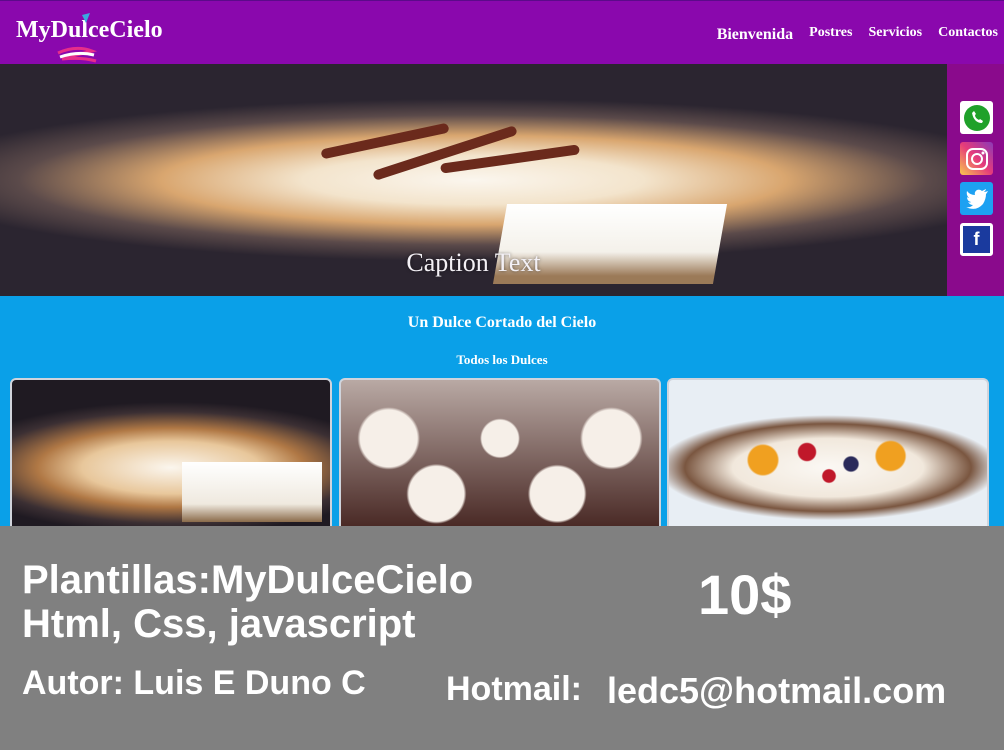  I want to click on promo-author: Autor: Luis E Duno C, so click(194, 683).